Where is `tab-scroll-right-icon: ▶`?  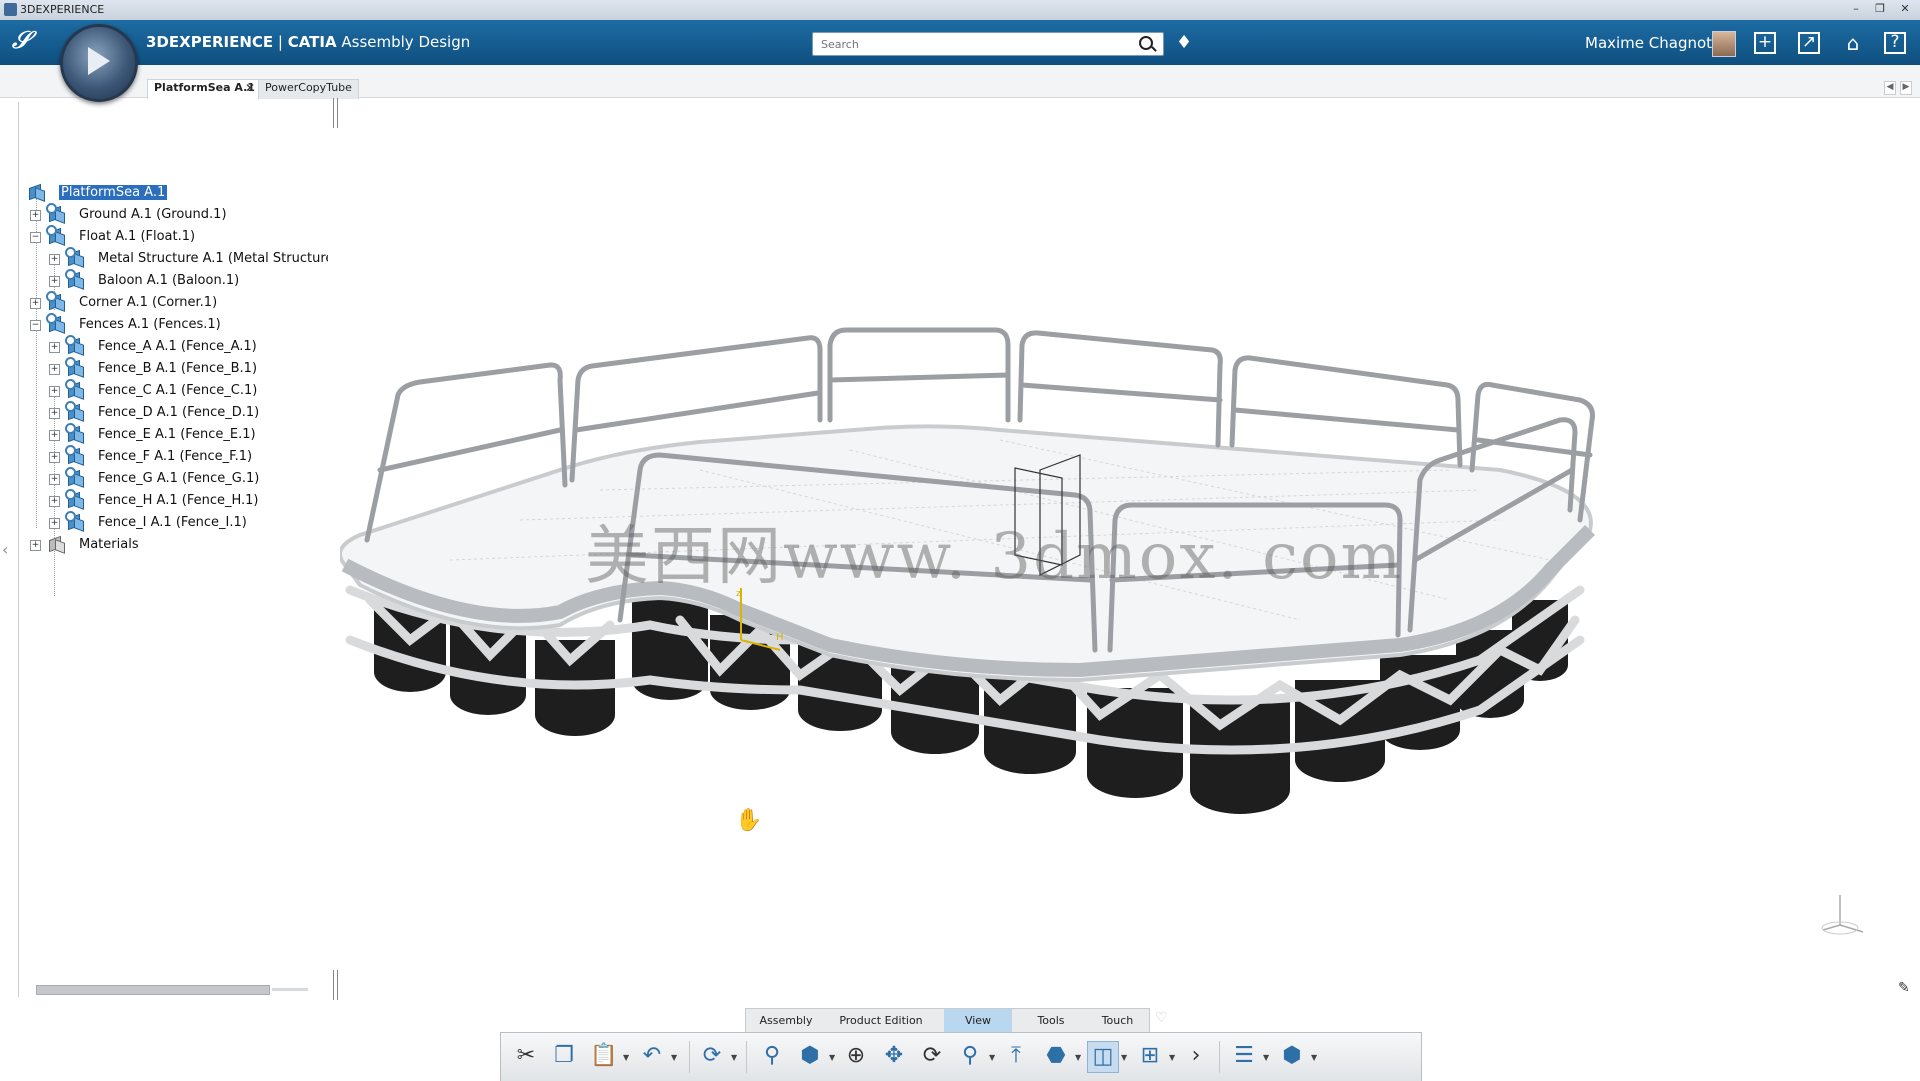 tab-scroll-right-icon: ▶ is located at coordinates (1906, 88).